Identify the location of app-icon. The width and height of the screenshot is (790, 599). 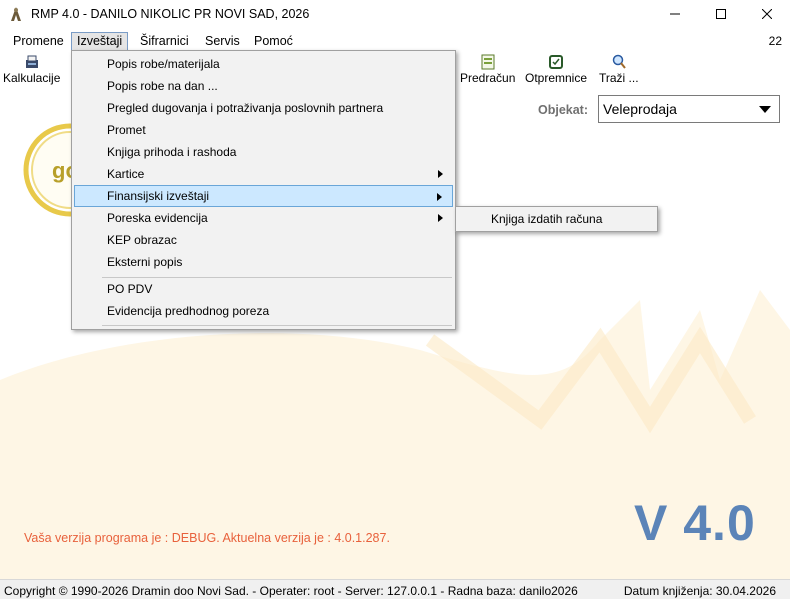
(16, 14).